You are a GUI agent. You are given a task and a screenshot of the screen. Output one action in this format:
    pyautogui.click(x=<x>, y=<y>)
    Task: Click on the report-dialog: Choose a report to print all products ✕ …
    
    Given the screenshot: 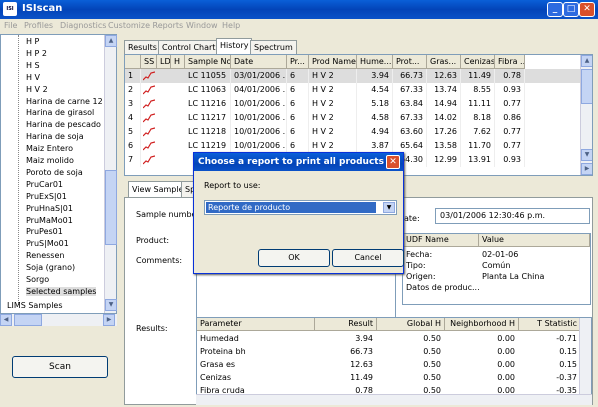 What is the action you would take?
    pyautogui.click(x=298, y=213)
    